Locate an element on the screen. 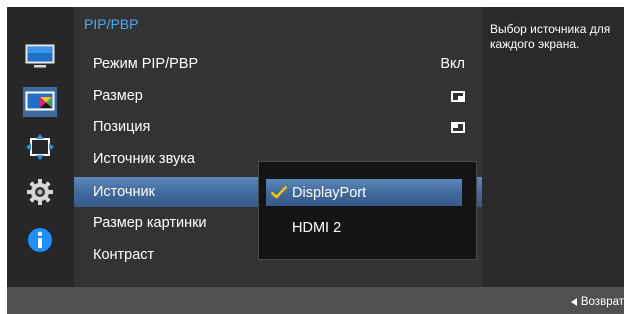 Image resolution: width=624 pixels, height=314 pixels. sidebar is located at coordinates (40, 147).